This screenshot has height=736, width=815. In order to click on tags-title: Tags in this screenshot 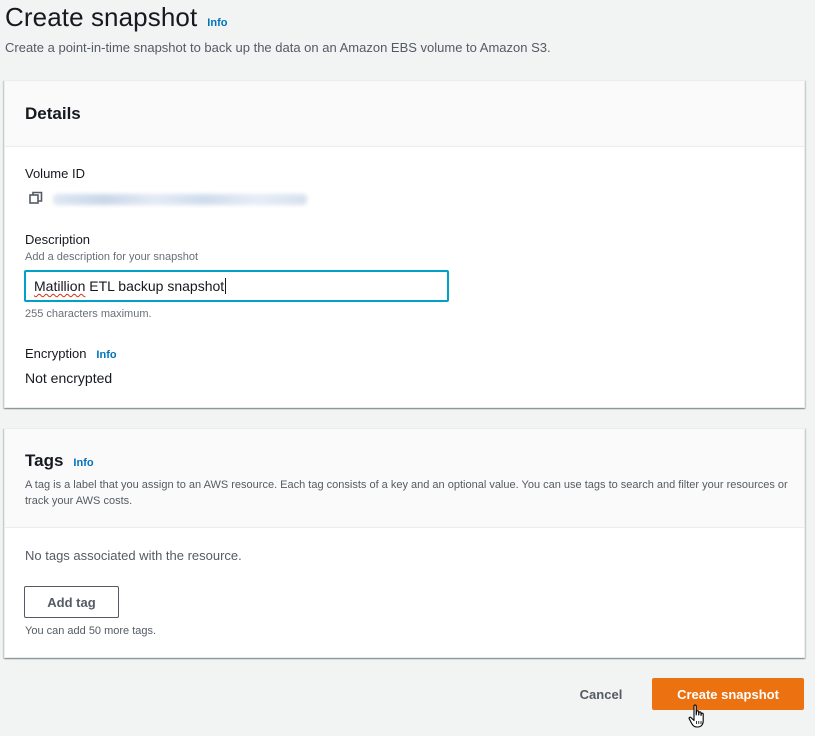, I will do `click(44, 460)`.